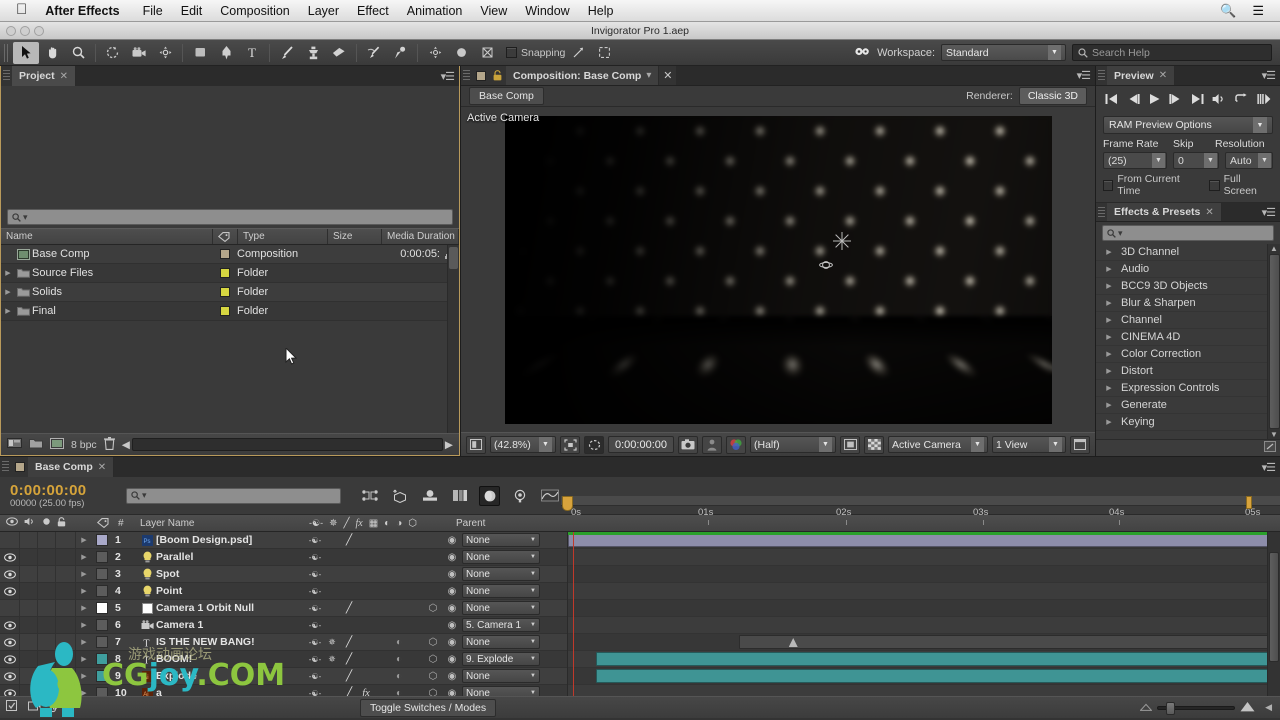  I want to click on first-frame-button, so click(1111, 99).